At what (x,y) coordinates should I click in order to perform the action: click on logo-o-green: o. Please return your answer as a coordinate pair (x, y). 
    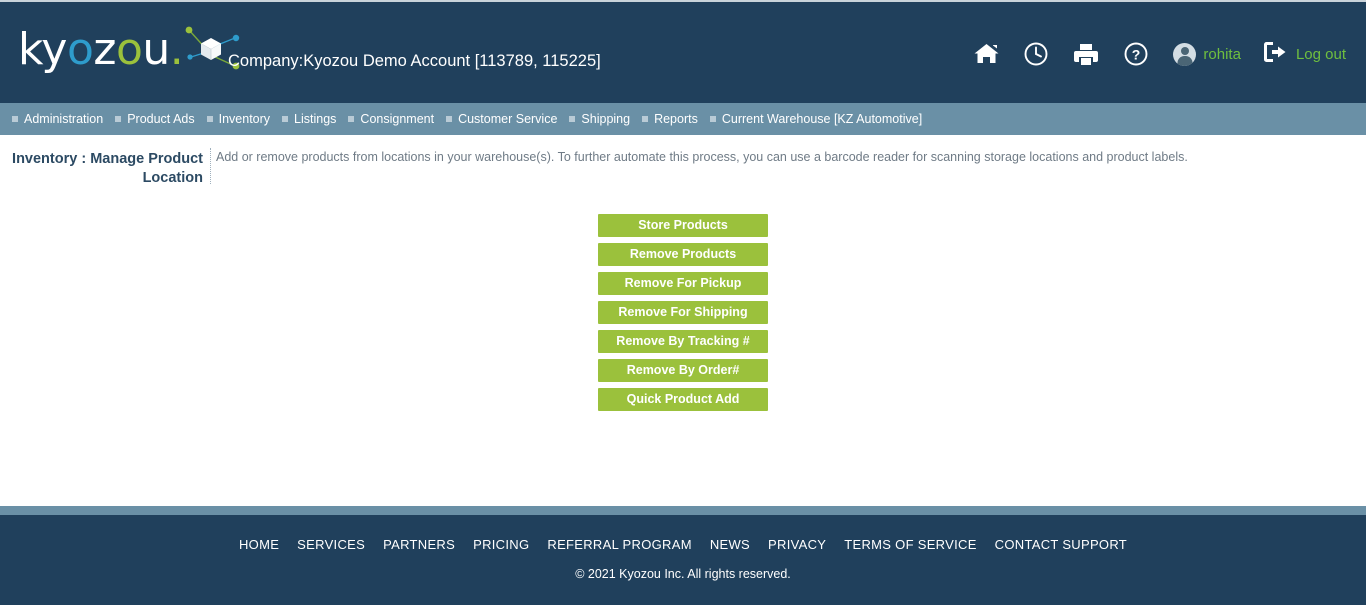
    Looking at the image, I should click on (129, 49).